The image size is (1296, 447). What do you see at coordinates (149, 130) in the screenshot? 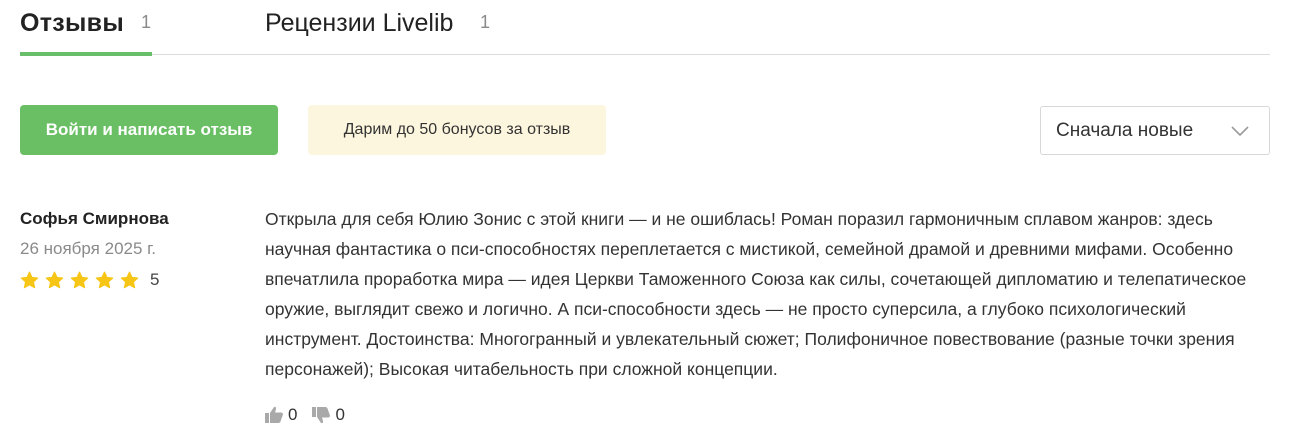
I see `login-and-write-review-button: Войти и написать отзыв` at bounding box center [149, 130].